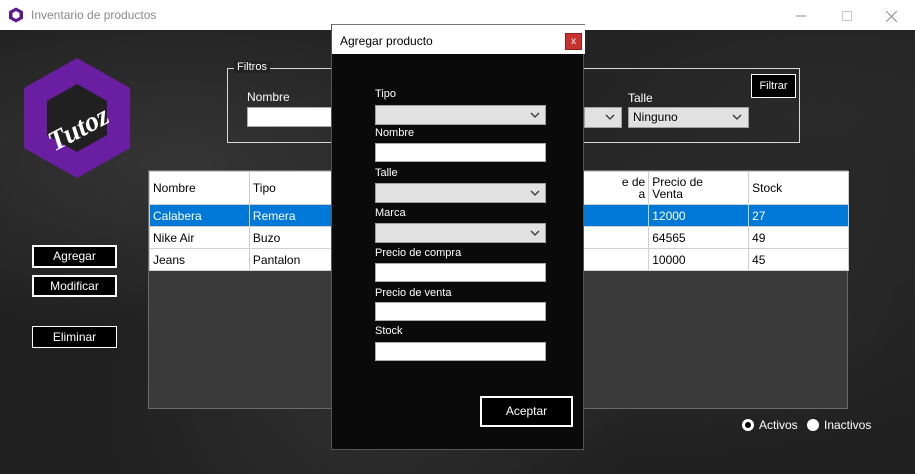 The image size is (915, 474). What do you see at coordinates (460, 351) in the screenshot?
I see `stock-input` at bounding box center [460, 351].